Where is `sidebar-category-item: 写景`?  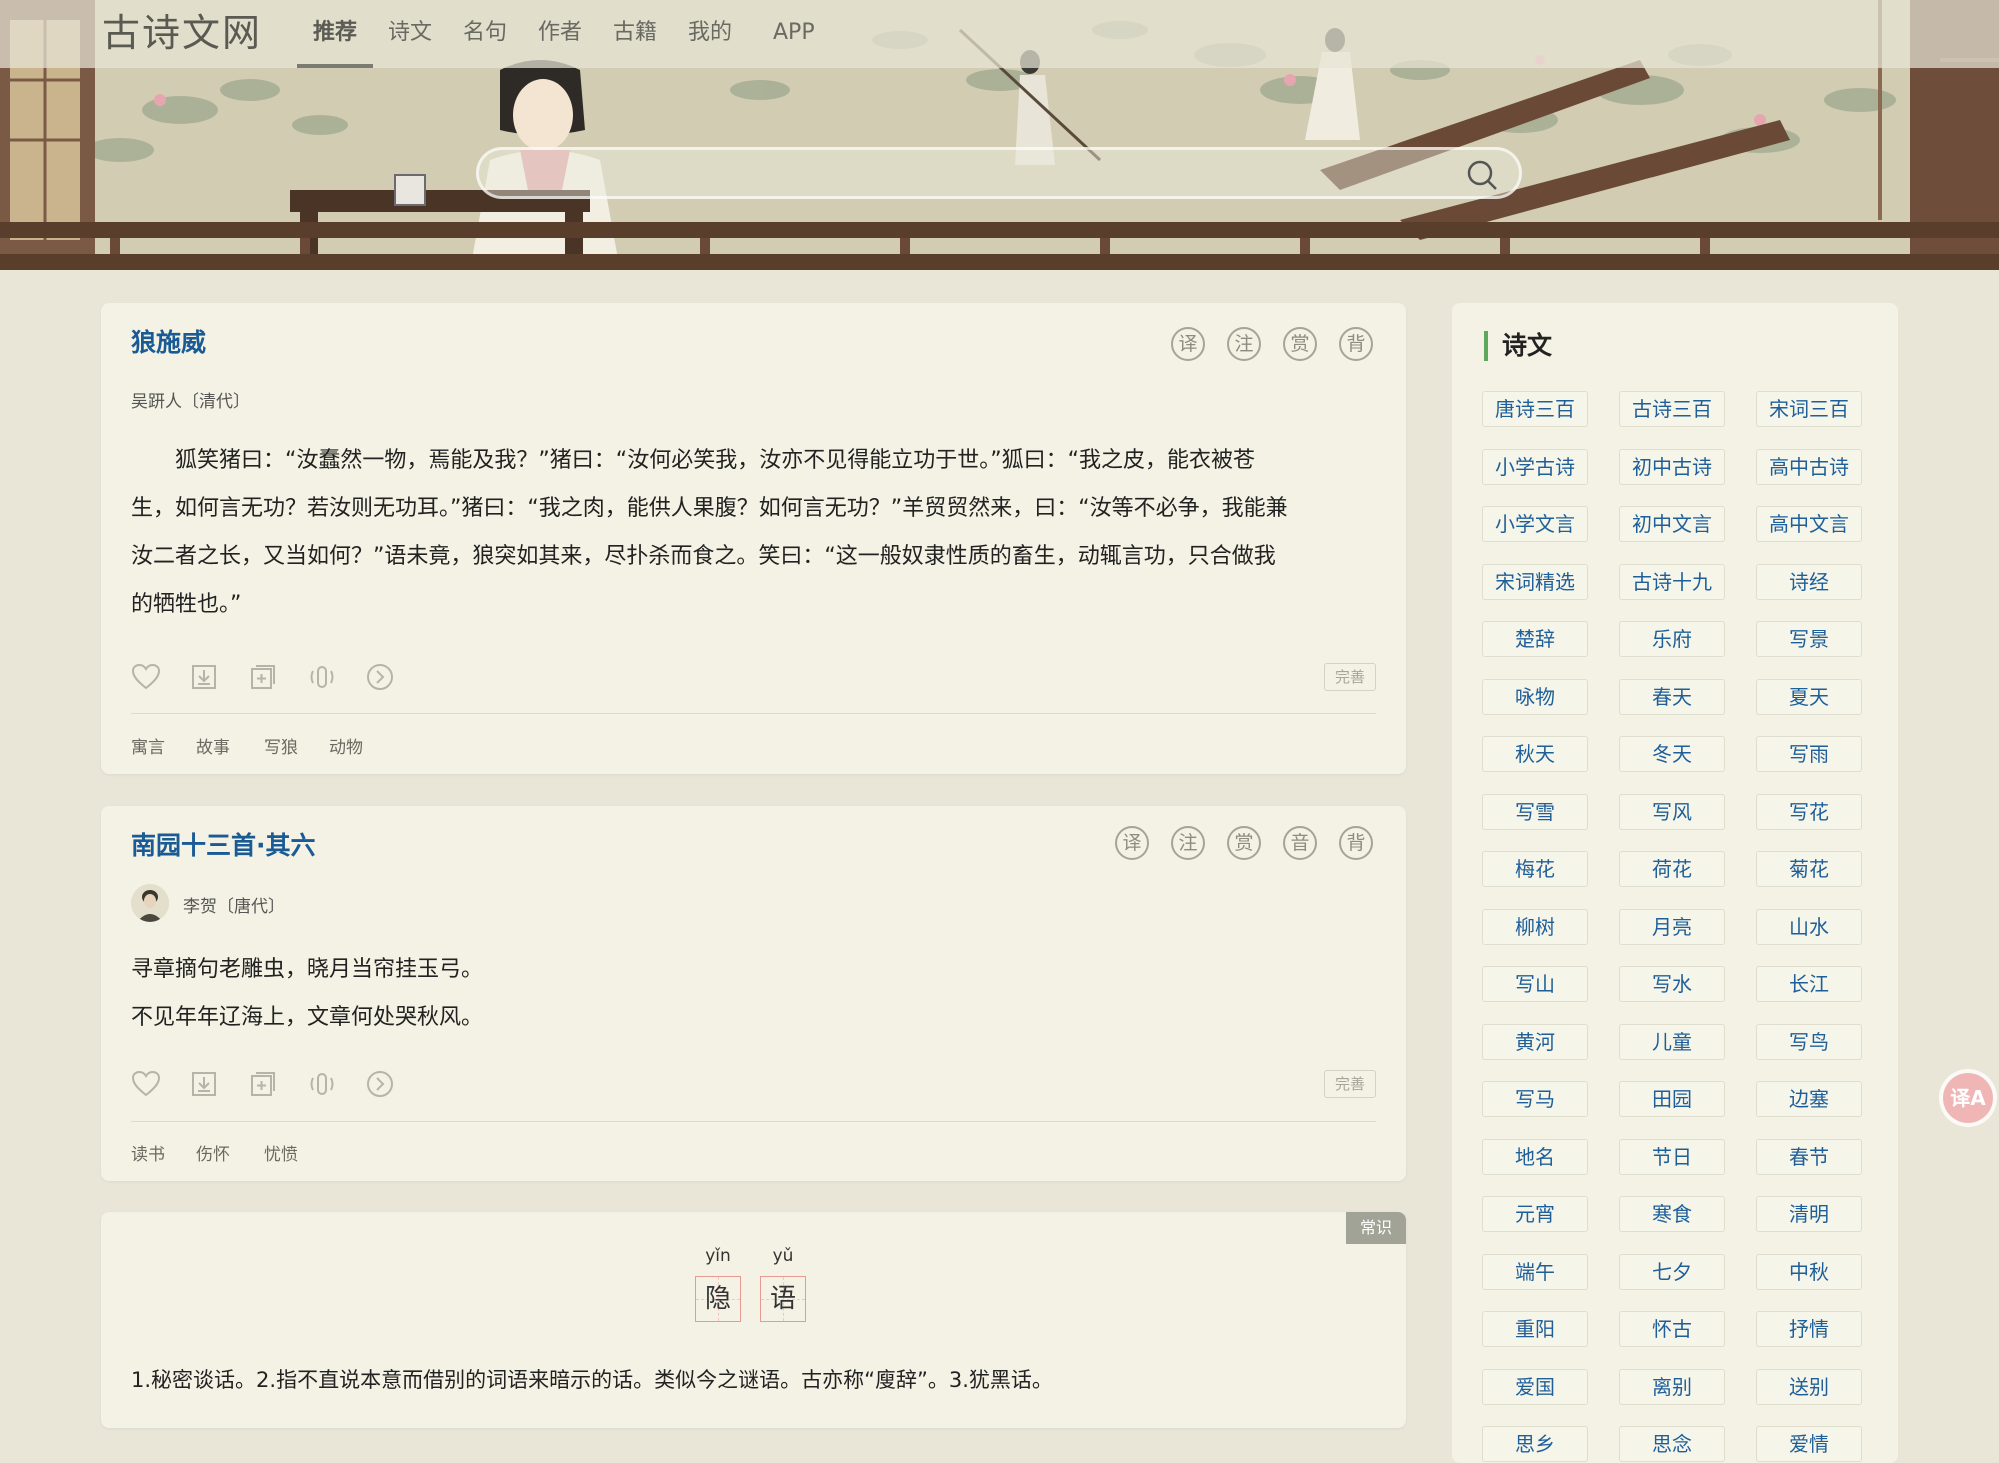
sidebar-category-item: 写景 is located at coordinates (1809, 639).